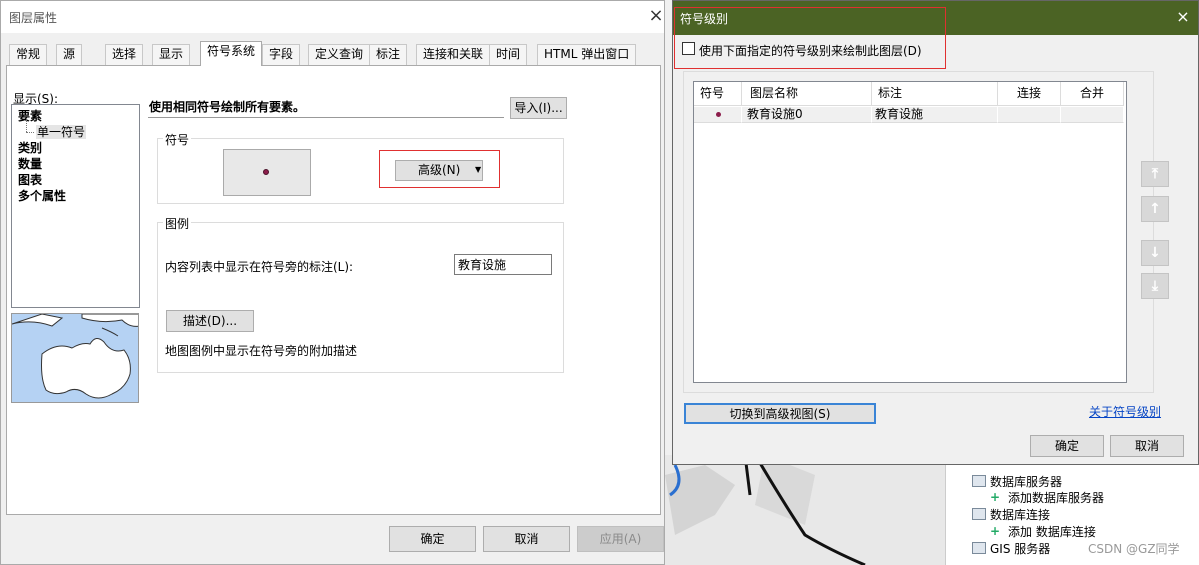 This screenshot has width=1199, height=565. I want to click on catalog-item: 数据库连接, so click(1011, 514).